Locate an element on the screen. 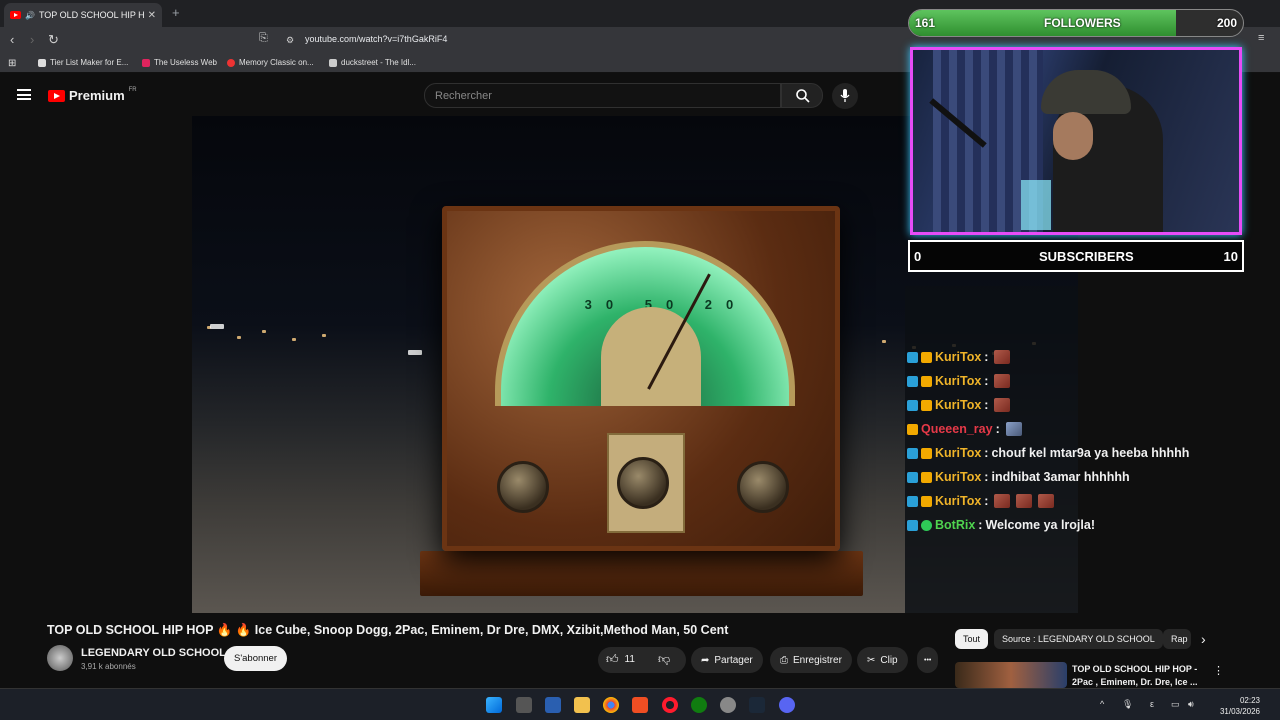  subscribe-button: S'abonner is located at coordinates (255, 658).